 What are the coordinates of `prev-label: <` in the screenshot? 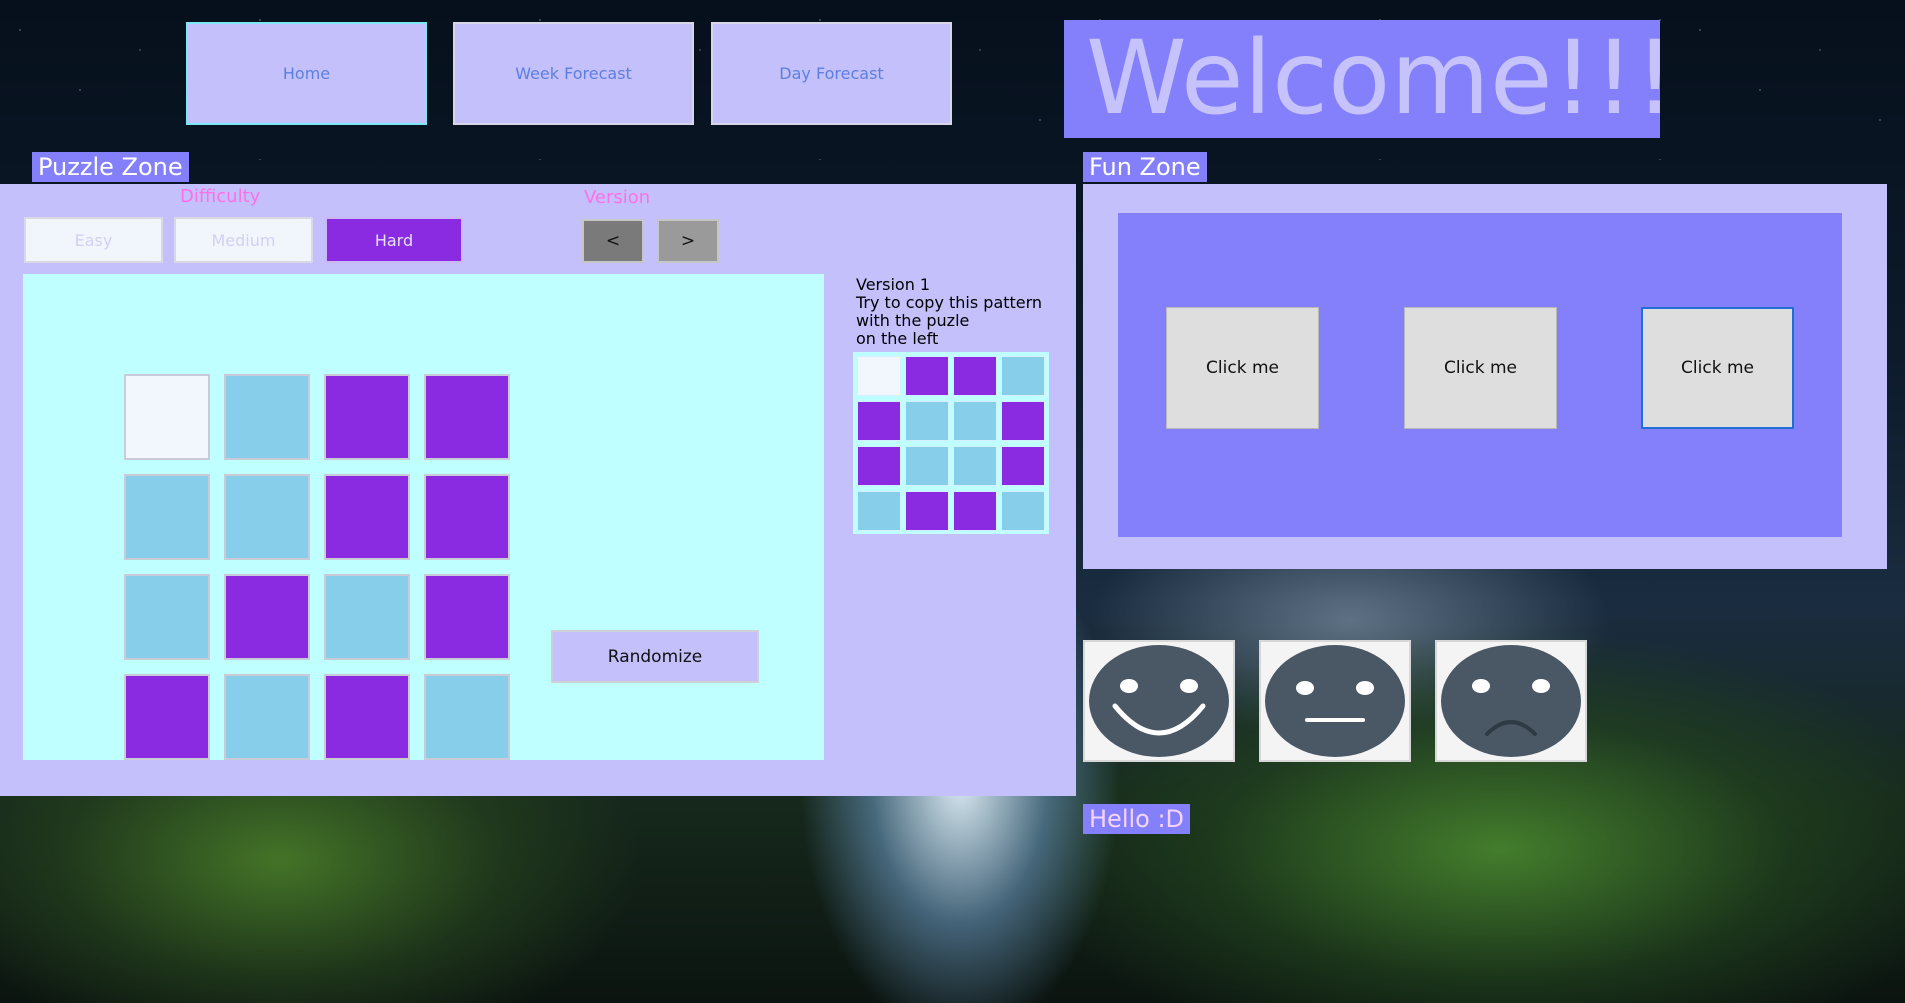 It's located at (613, 241).